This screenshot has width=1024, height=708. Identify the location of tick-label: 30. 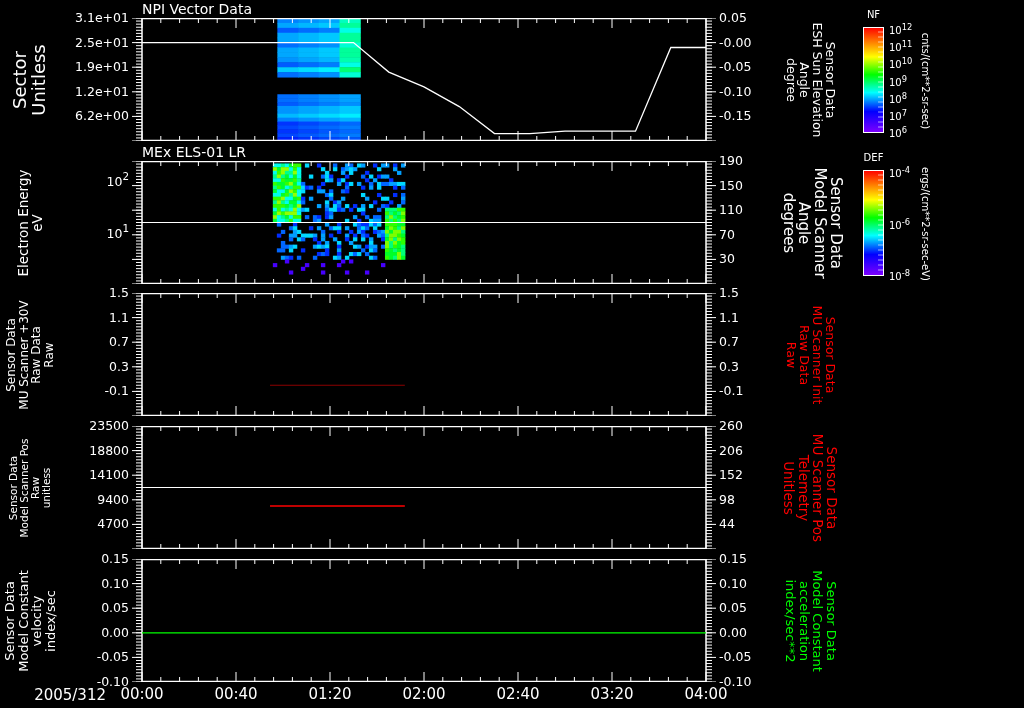
(727, 259).